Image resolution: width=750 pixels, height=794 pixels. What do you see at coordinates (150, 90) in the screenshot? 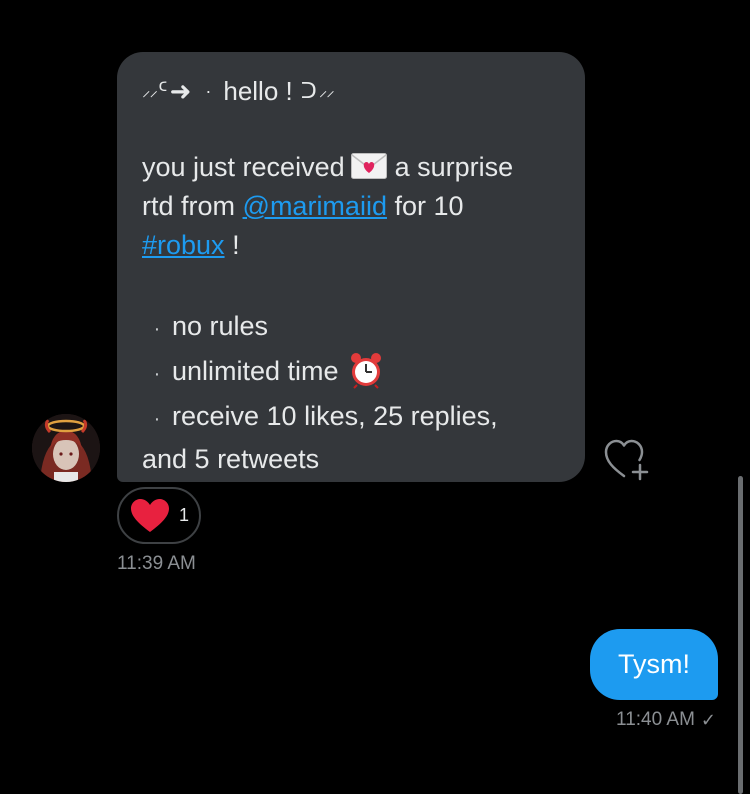
I see `decoration-marks: ⸝⸝` at bounding box center [150, 90].